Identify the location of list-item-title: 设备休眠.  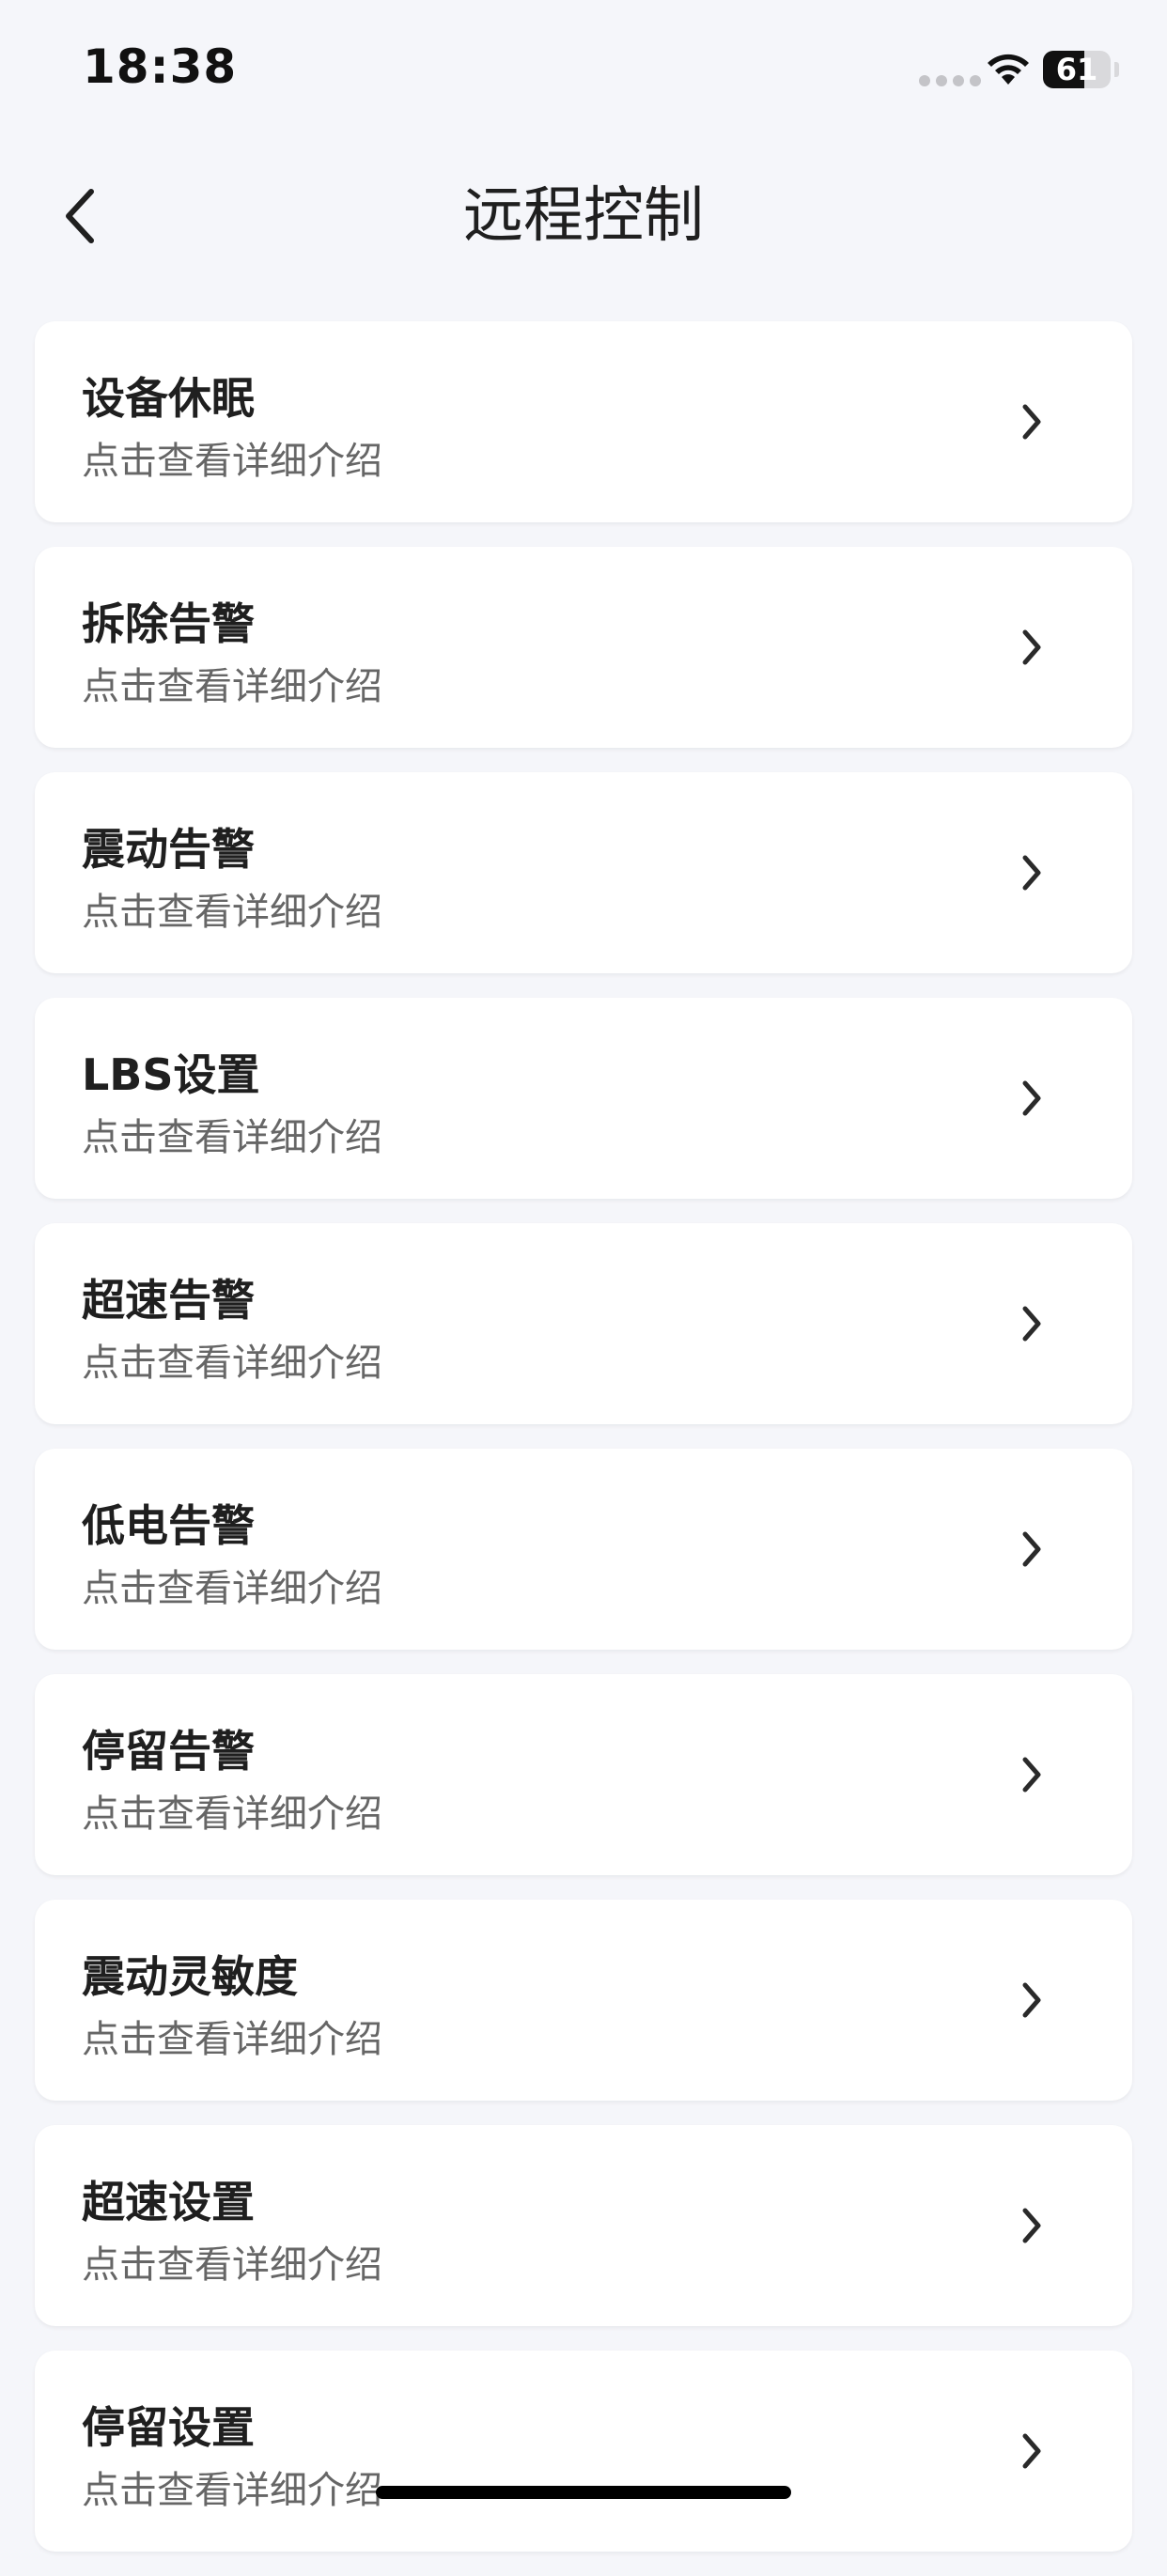
(168, 399).